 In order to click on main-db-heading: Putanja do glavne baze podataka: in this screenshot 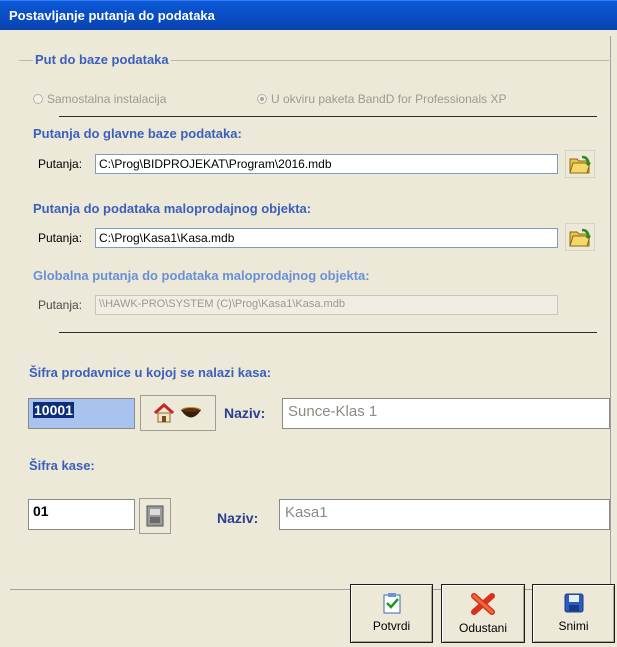, I will do `click(137, 133)`.